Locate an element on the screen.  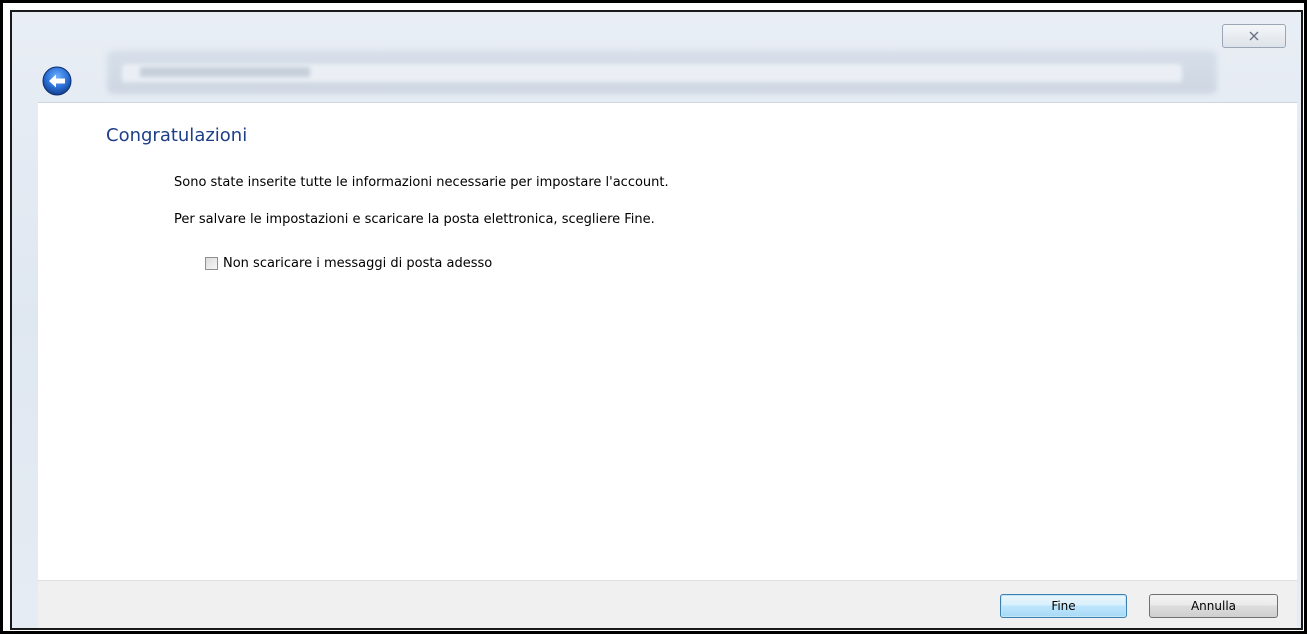
dont-download-checkbox is located at coordinates (211, 263).